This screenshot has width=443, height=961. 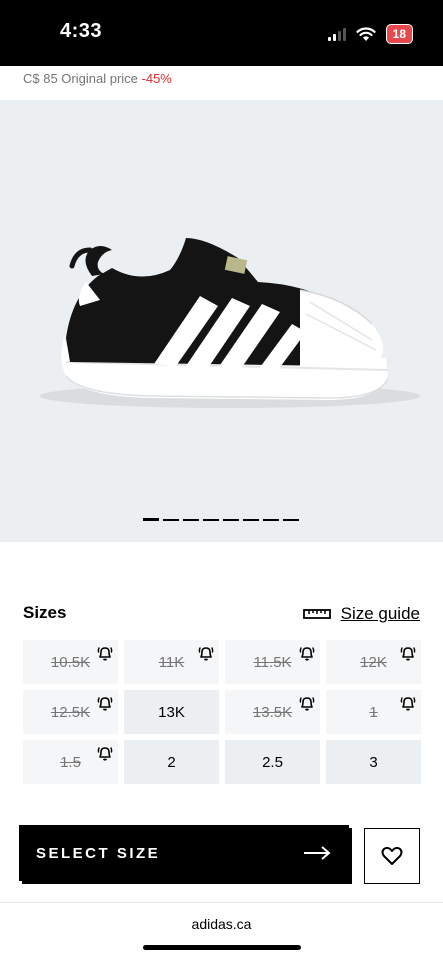 I want to click on size-label: 2, so click(x=171, y=762).